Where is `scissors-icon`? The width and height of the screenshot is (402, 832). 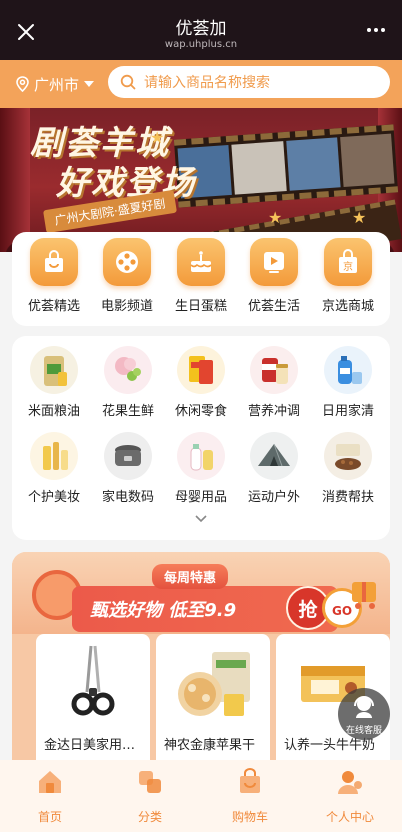 scissors-icon is located at coordinates (93, 682).